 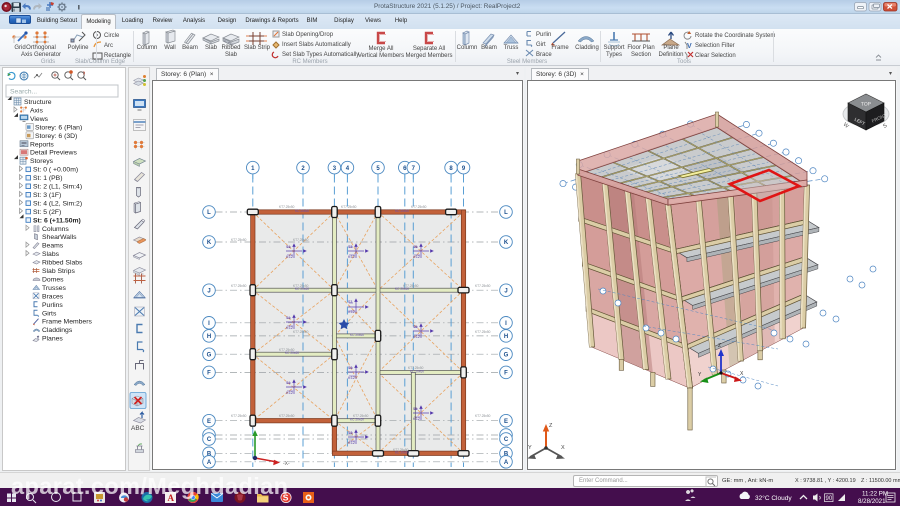 I want to click on svg-text: Detail Previews, so click(x=53, y=153).